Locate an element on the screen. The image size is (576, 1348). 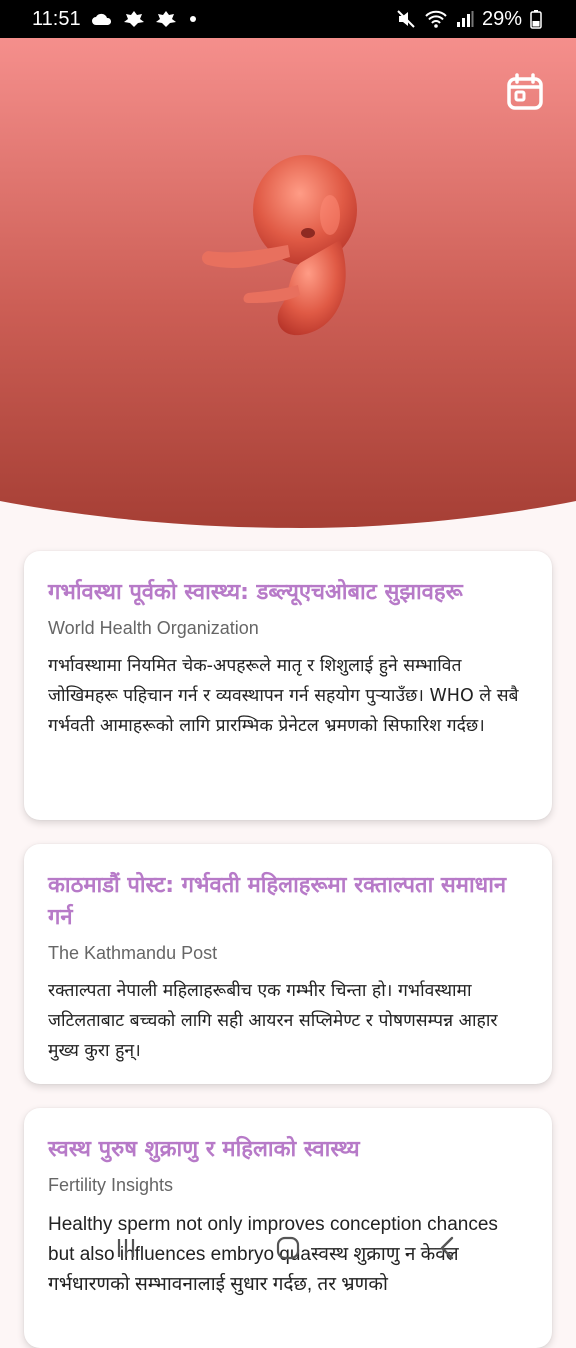
cloud-icon is located at coordinates (102, 19).